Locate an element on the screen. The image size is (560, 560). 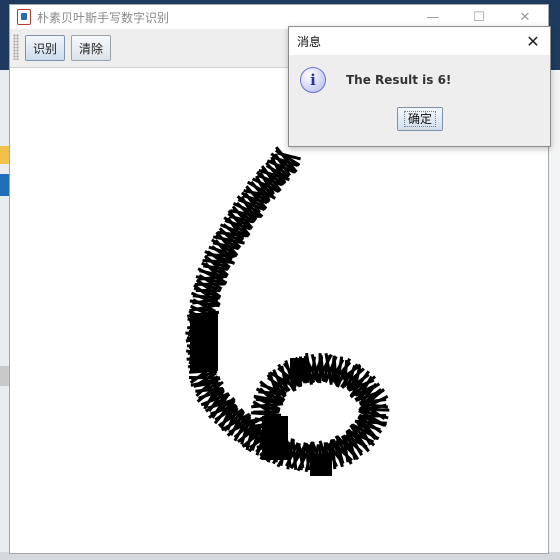
ok-button: 确定 is located at coordinates (420, 119).